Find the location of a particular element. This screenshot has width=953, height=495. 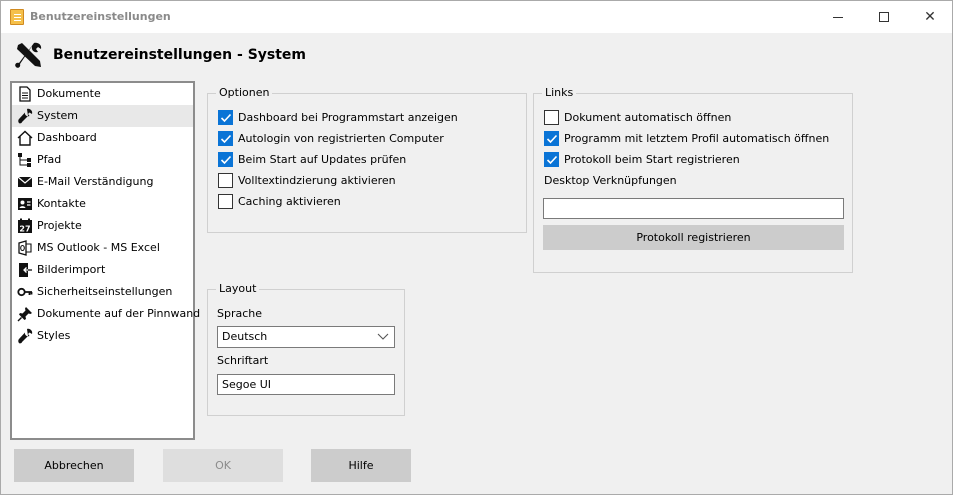

sidebar-item-label: MS Outlook - MS Excel is located at coordinates (98, 247).